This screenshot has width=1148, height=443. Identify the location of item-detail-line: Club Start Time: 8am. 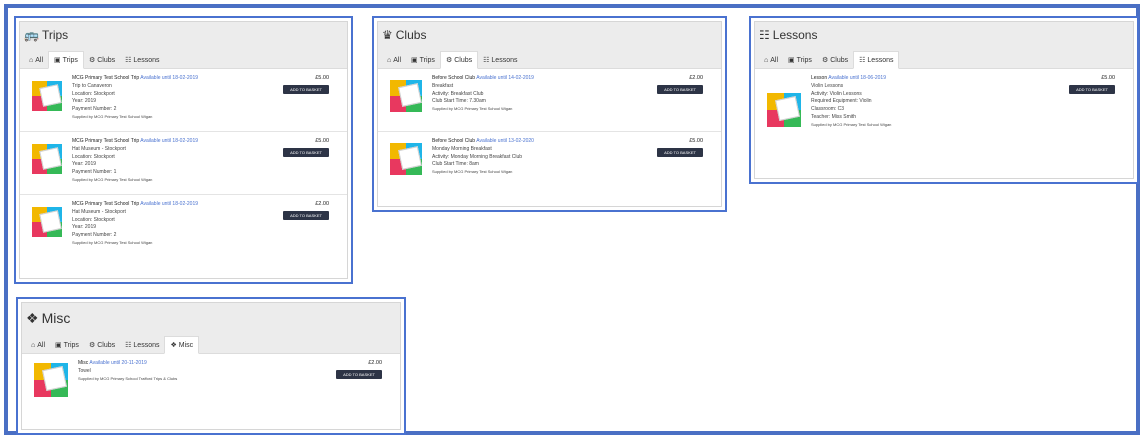
(455, 164).